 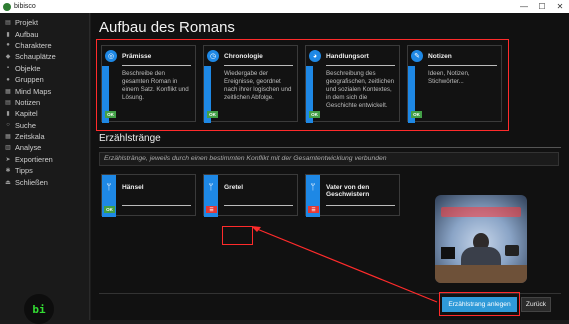 What do you see at coordinates (44, 68) in the screenshot?
I see `sidebar-item-objekte: ▪ Objekte` at bounding box center [44, 68].